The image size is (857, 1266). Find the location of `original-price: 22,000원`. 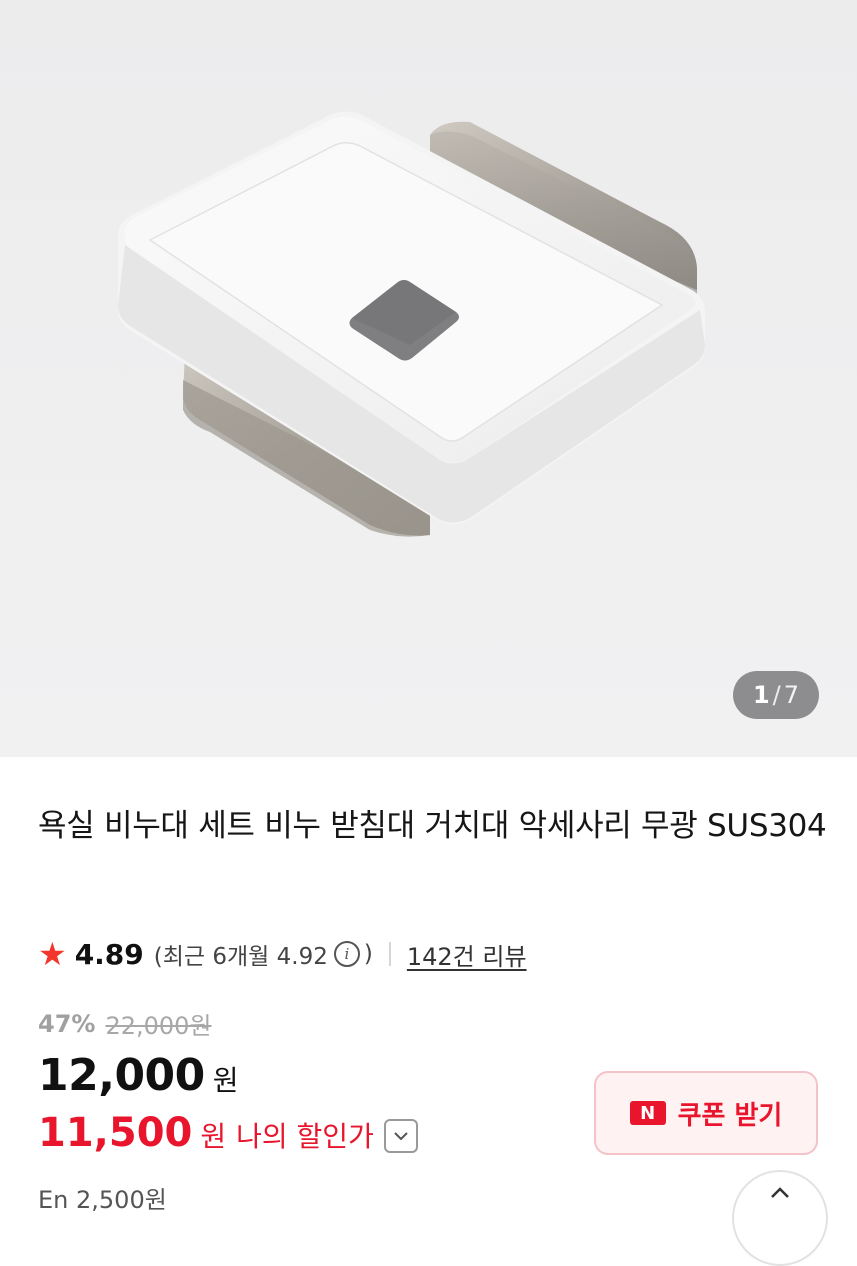

original-price: 22,000원 is located at coordinates (158, 1026).